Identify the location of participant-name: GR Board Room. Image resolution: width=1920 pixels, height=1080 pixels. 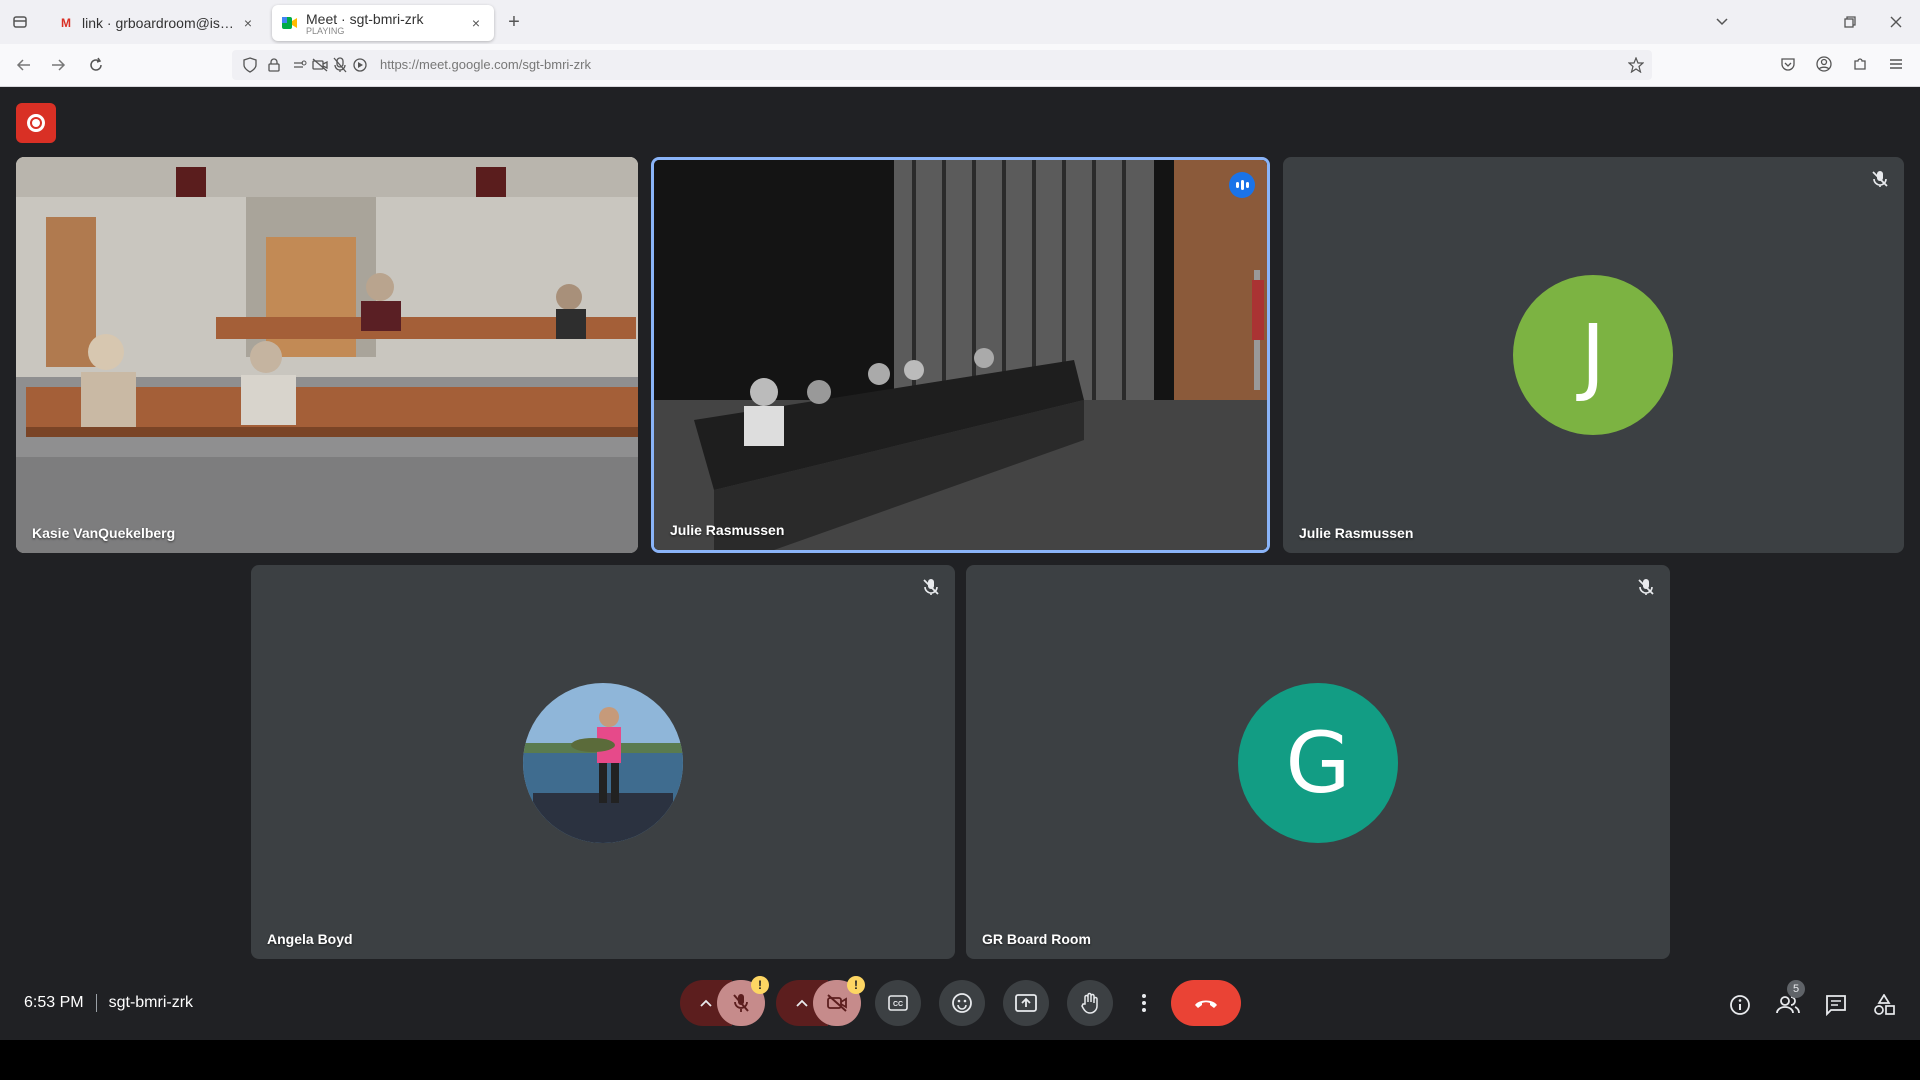
(1036, 939).